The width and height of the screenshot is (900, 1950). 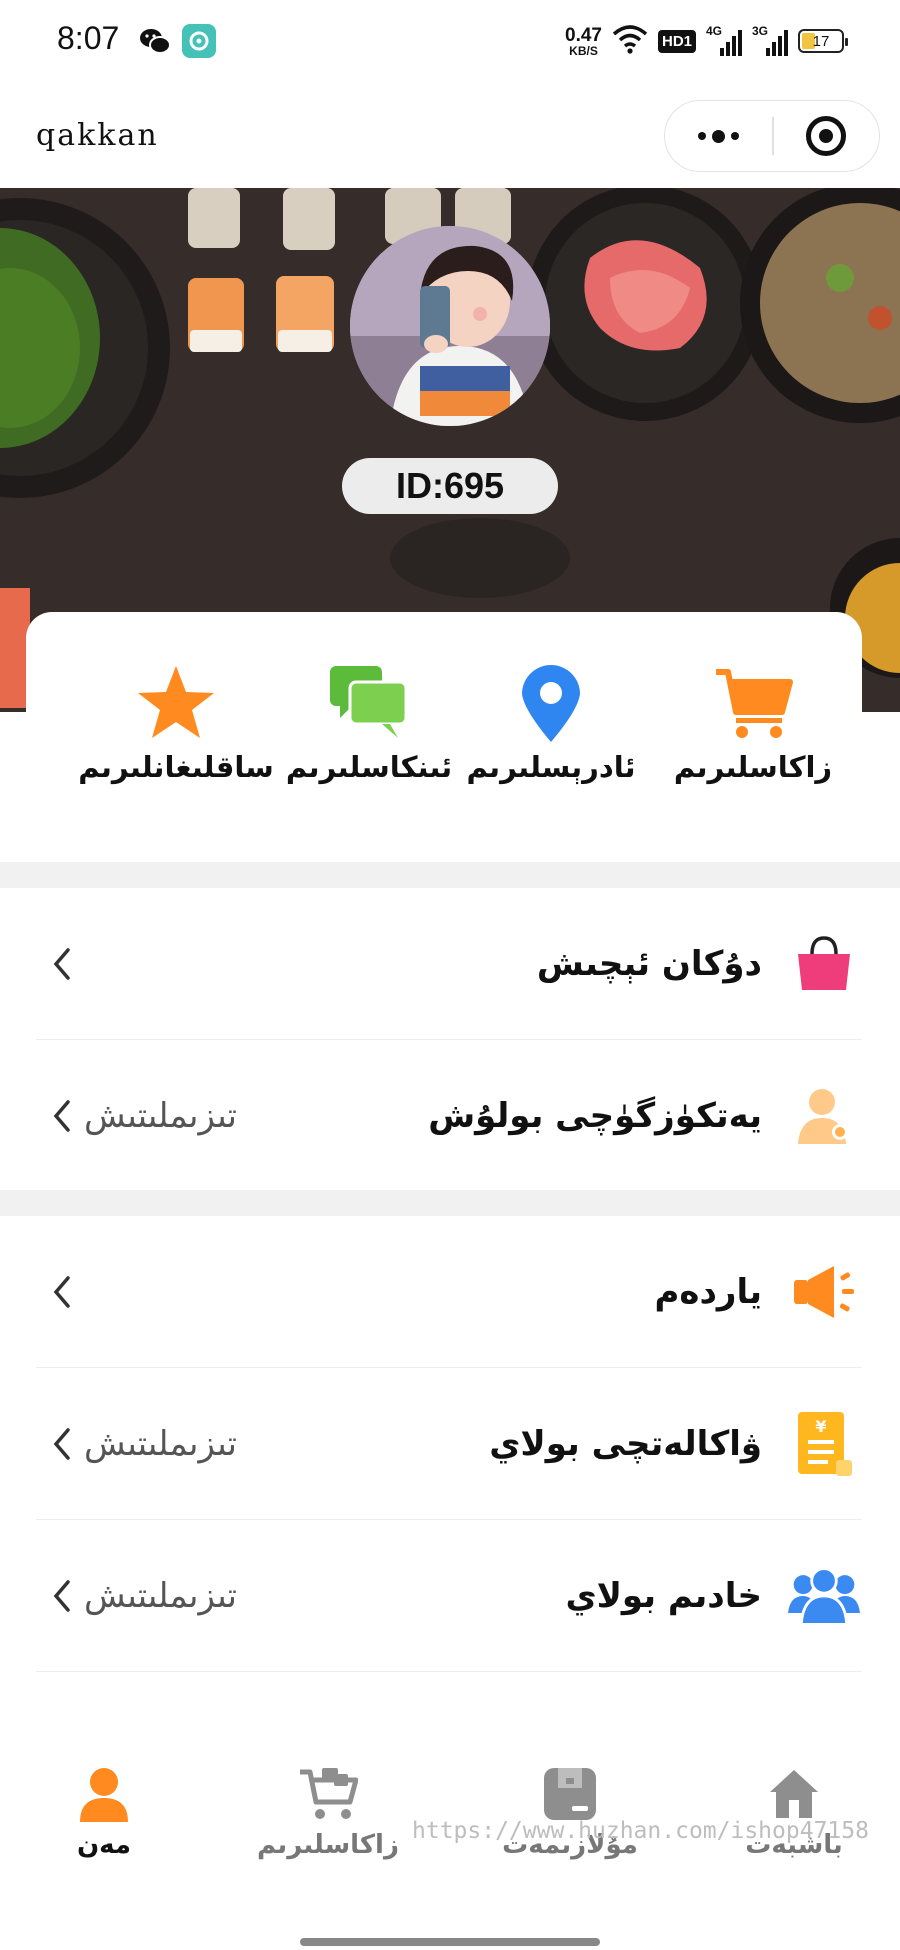 What do you see at coordinates (176, 703) in the screenshot?
I see `star-icon` at bounding box center [176, 703].